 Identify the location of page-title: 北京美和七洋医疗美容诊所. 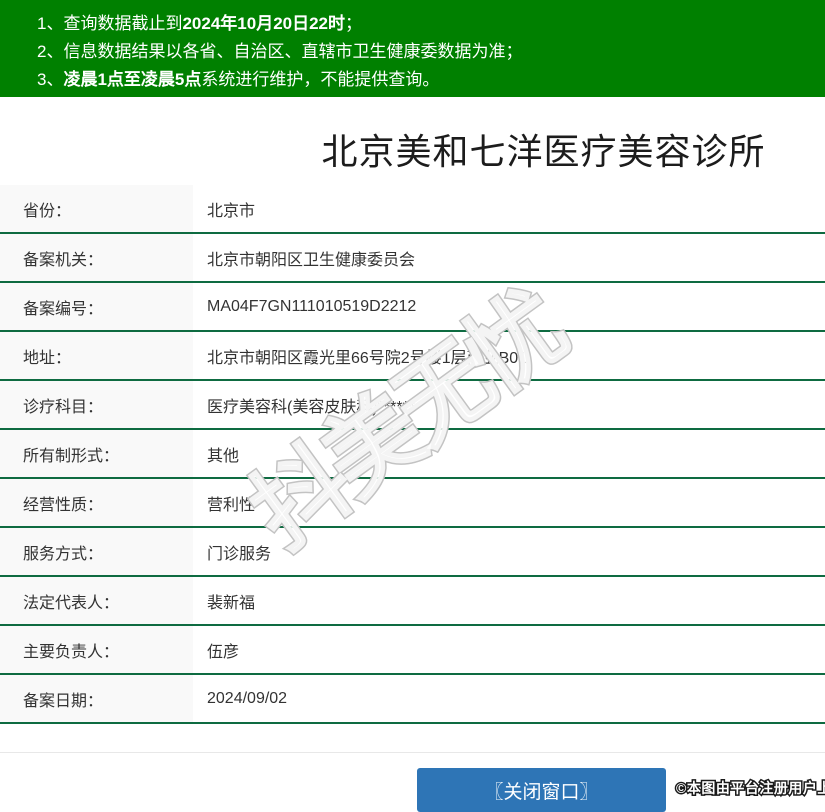
(543, 151).